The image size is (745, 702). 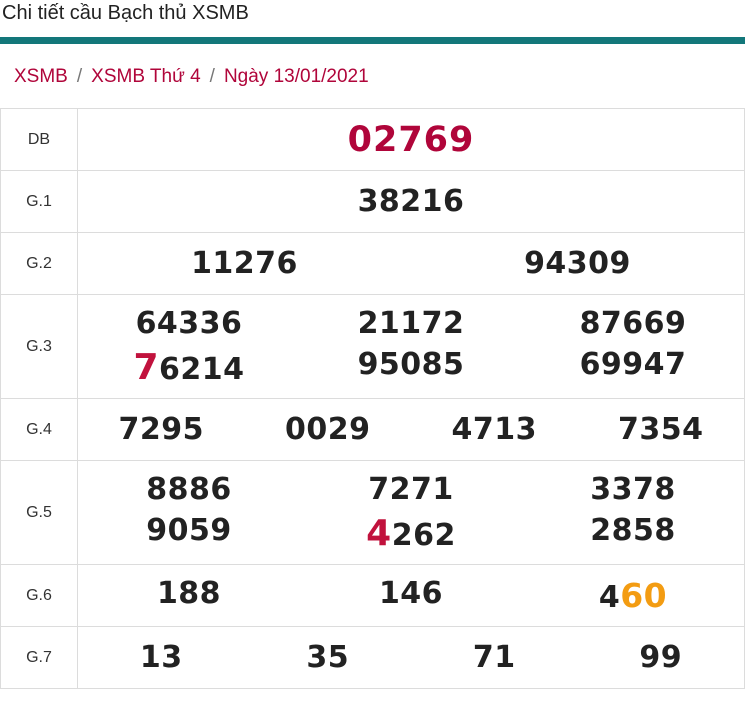 I want to click on prize-number-highlighted: 4262, so click(x=411, y=533).